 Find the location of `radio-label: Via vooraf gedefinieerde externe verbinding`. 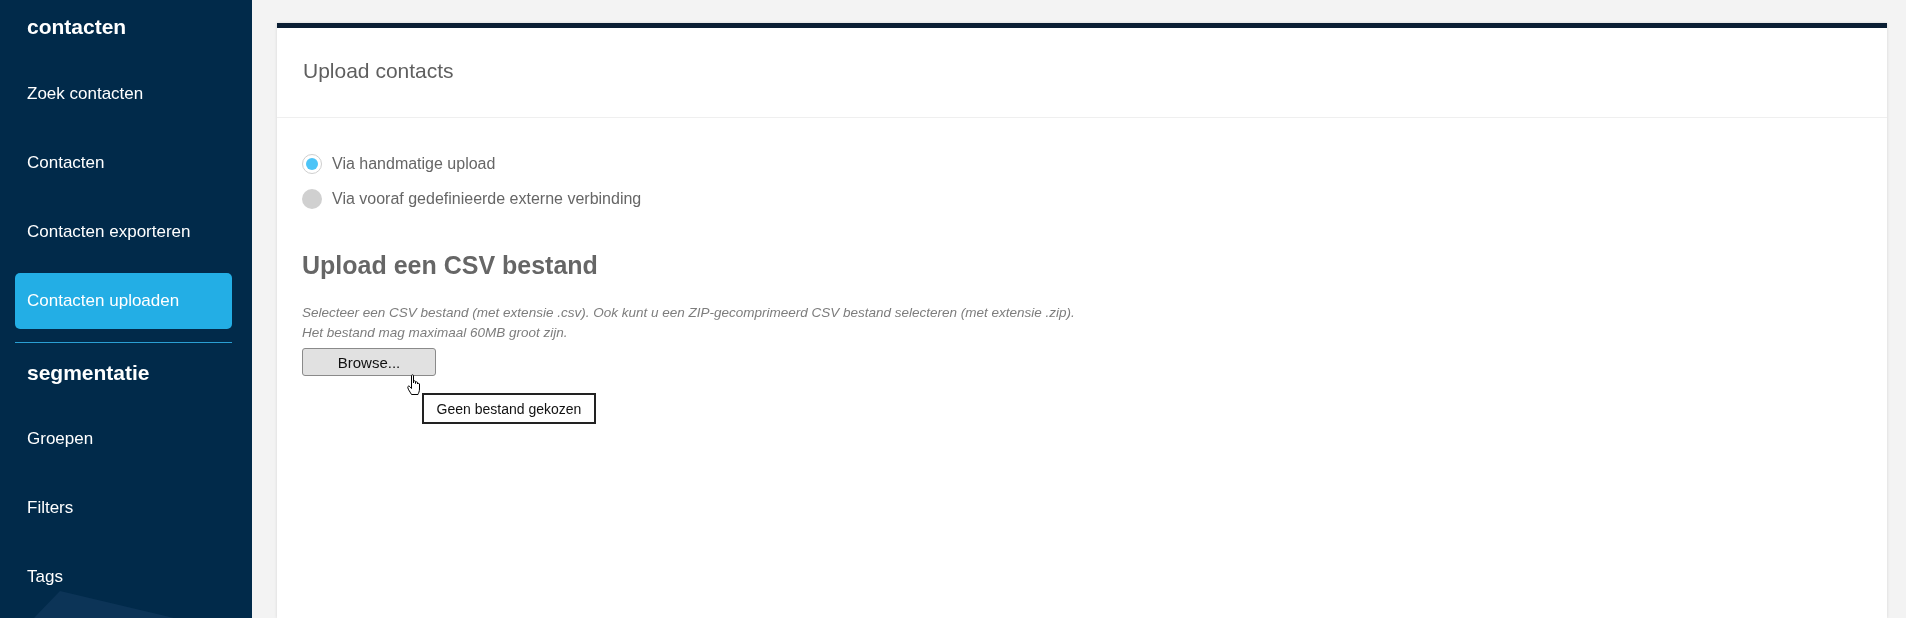

radio-label: Via vooraf gedefinieerde externe verbinding is located at coordinates (487, 199).